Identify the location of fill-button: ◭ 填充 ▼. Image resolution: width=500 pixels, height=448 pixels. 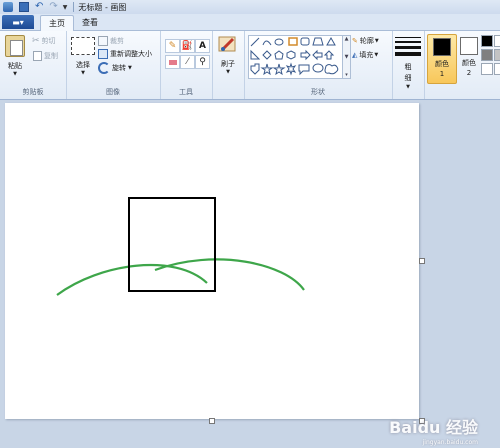
(365, 55).